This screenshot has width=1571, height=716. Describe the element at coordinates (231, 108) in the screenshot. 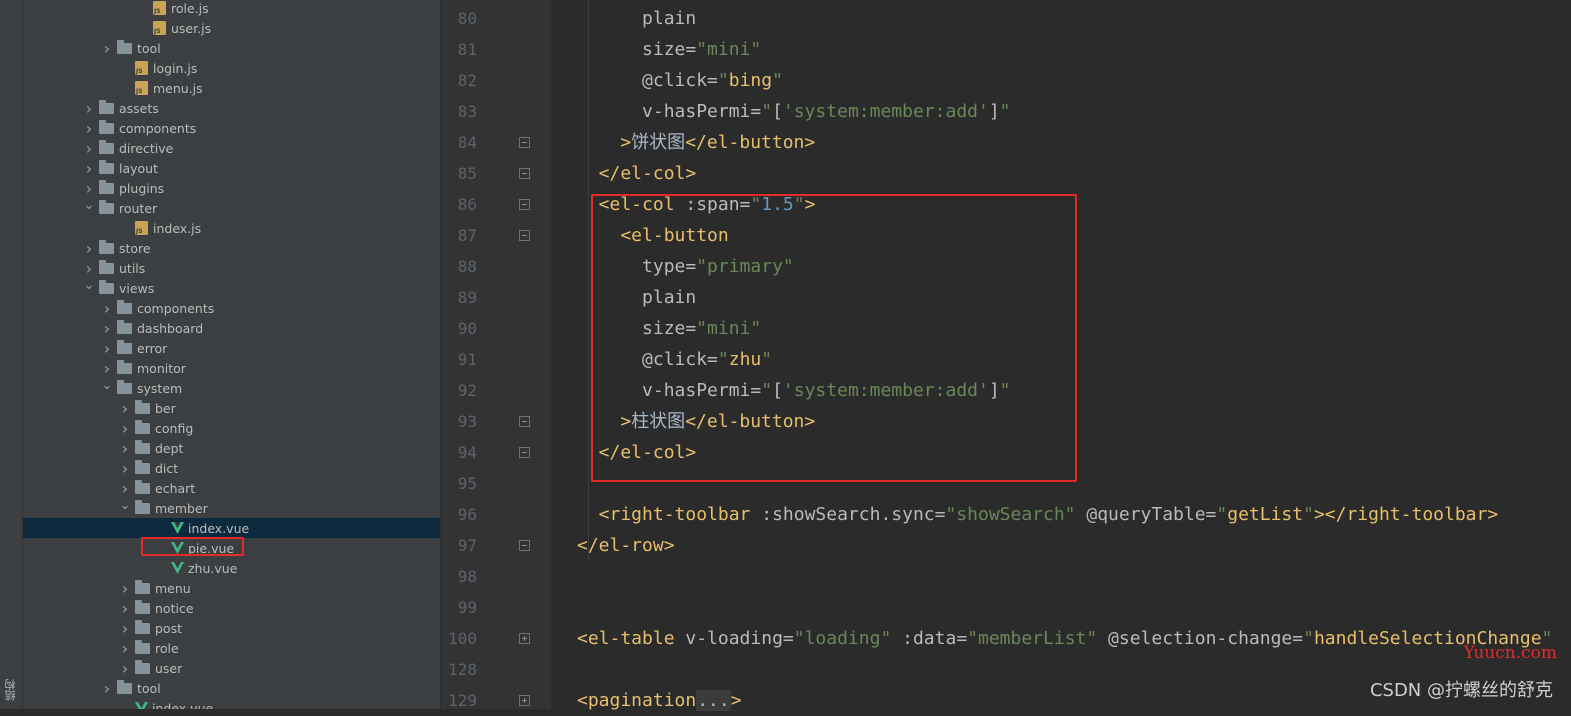

I see `tree-item-assets: › assets` at that location.